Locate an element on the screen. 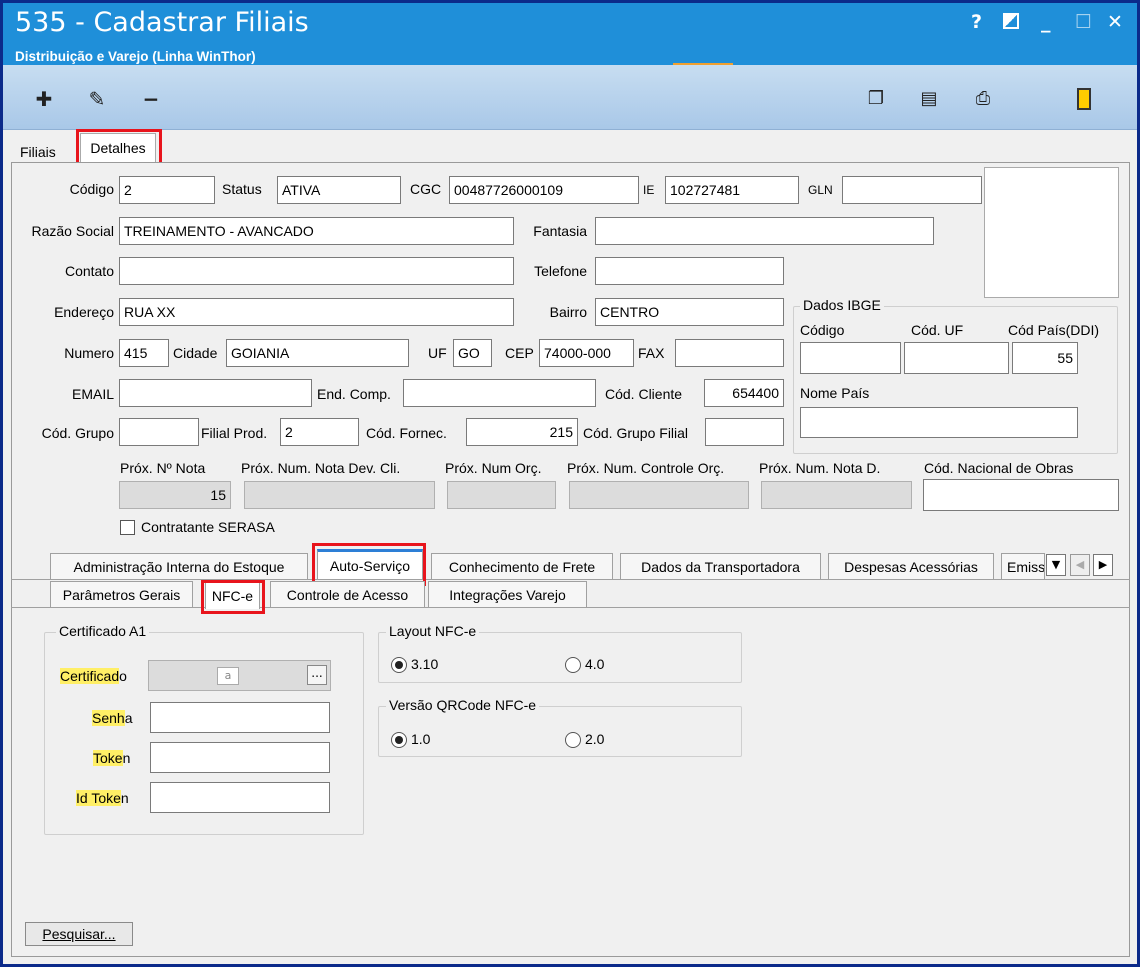 This screenshot has height=967, width=1140. logo-image-box is located at coordinates (1051, 232).